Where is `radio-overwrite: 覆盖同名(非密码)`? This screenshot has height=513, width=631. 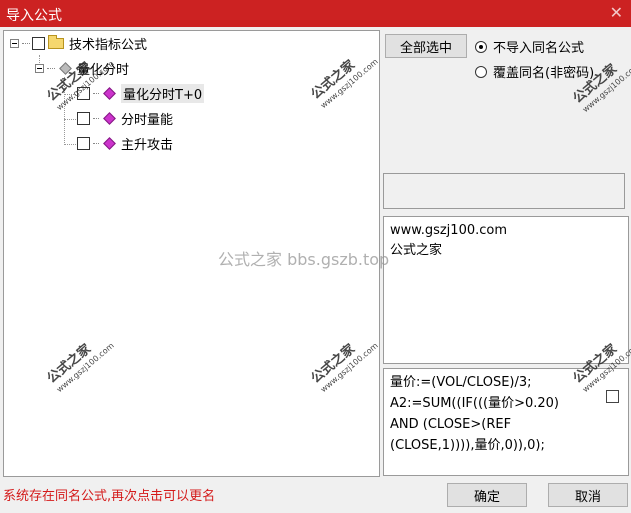
radio-overwrite: 覆盖同名(非密码) is located at coordinates (534, 71).